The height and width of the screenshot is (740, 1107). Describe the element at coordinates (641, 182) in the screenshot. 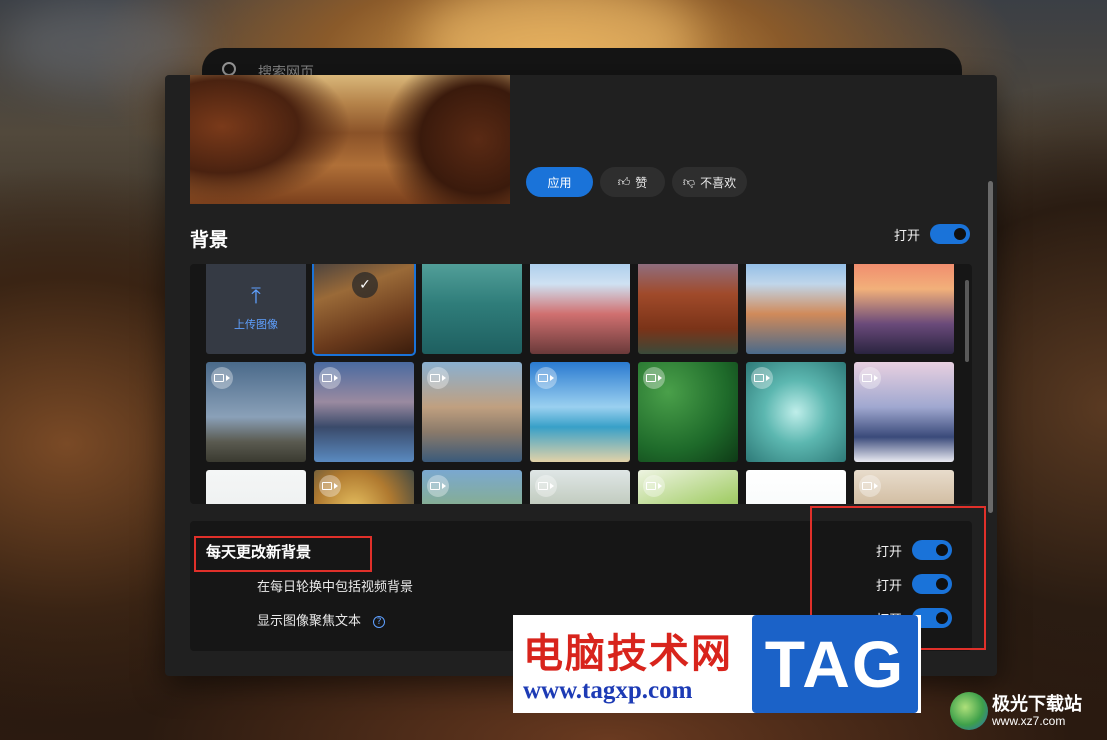

I see `like-label: 赞` at that location.